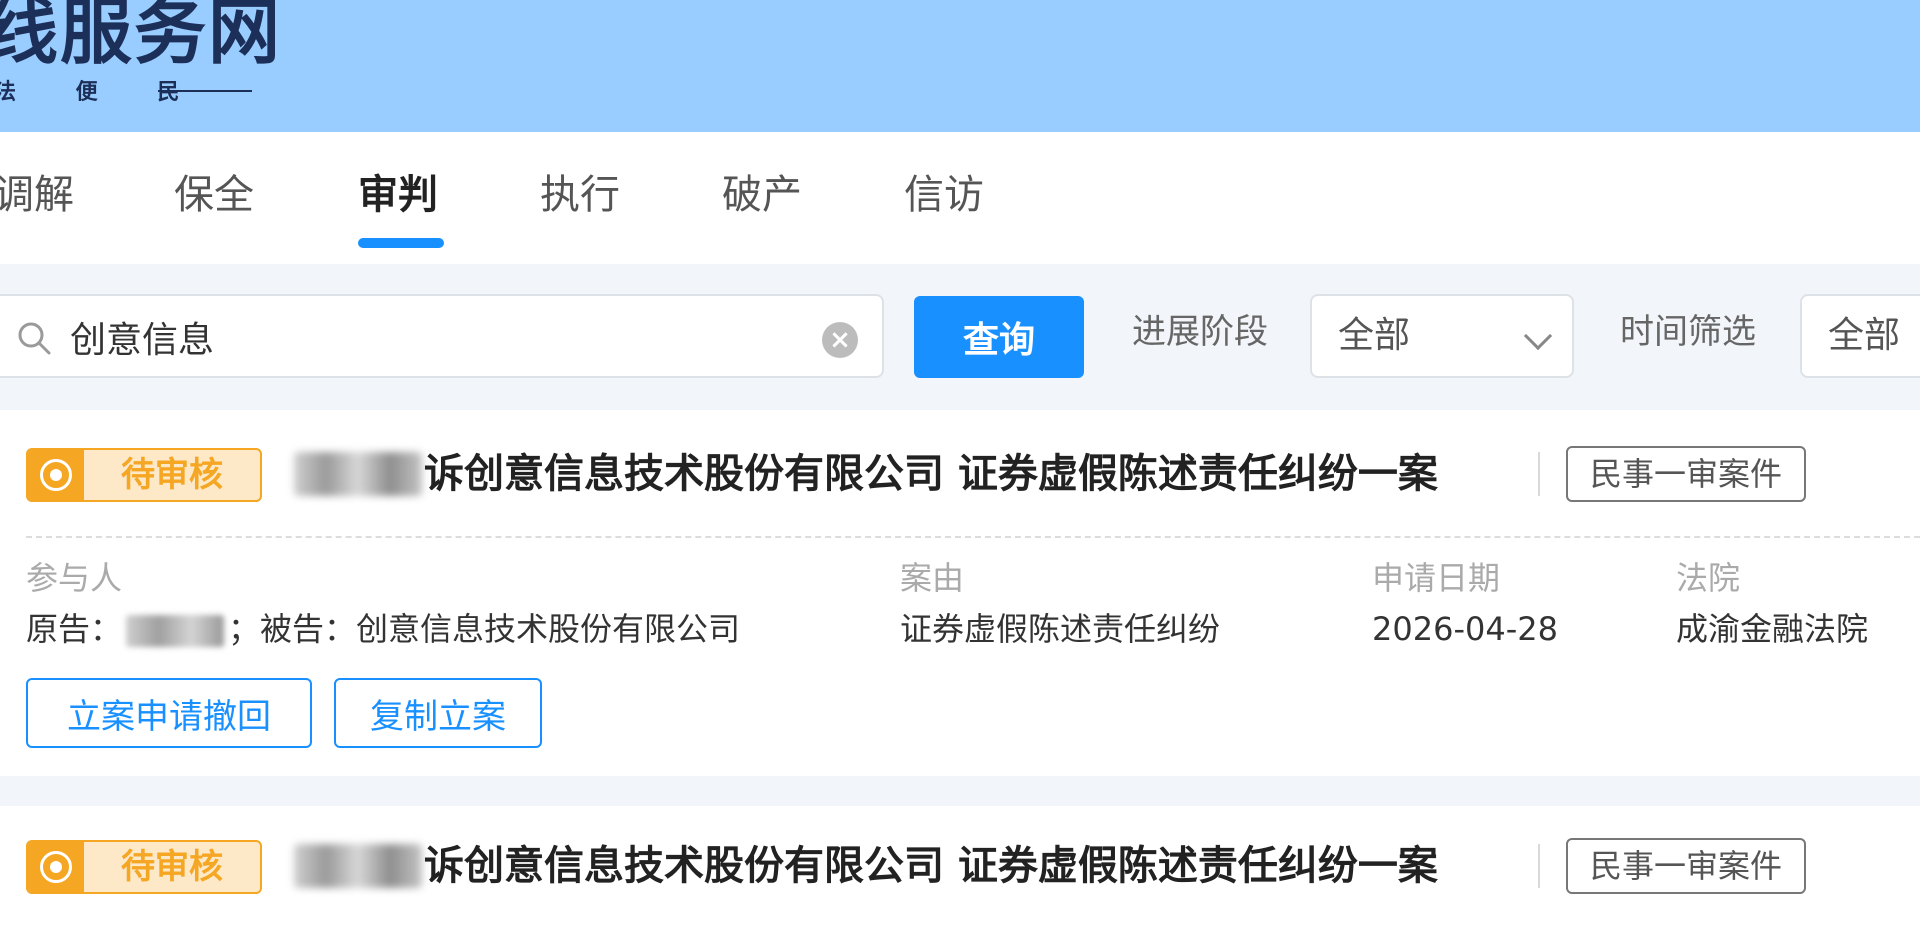  Describe the element at coordinates (1060, 629) in the screenshot. I see `cause-value: 证券虚假陈述责任纠纷` at that location.